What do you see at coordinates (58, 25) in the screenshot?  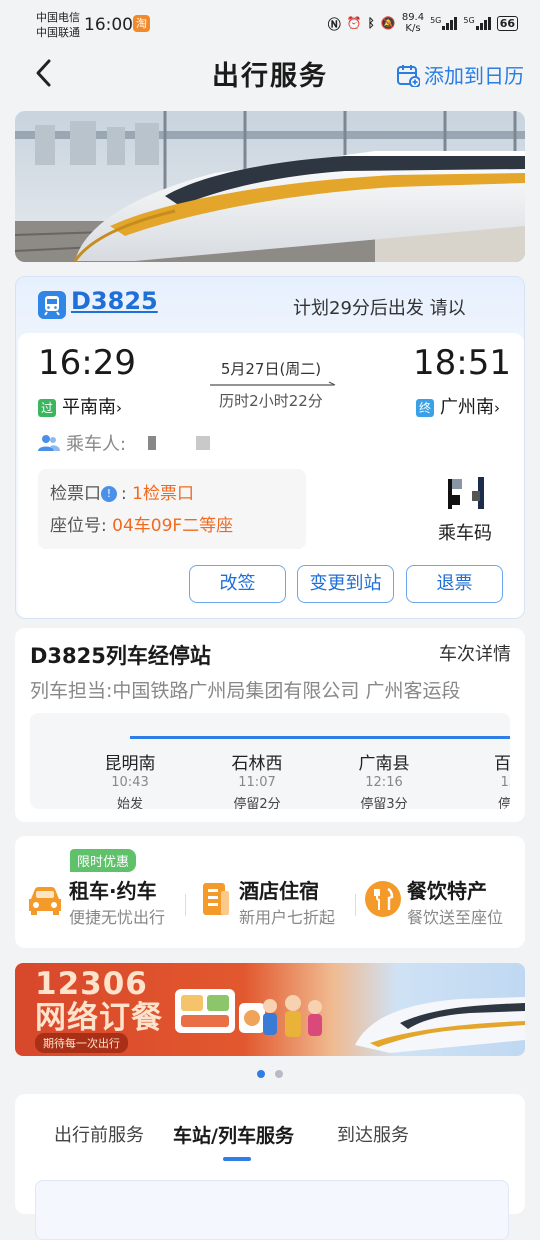 I see `carrier-info: 中国电信 中国联通` at bounding box center [58, 25].